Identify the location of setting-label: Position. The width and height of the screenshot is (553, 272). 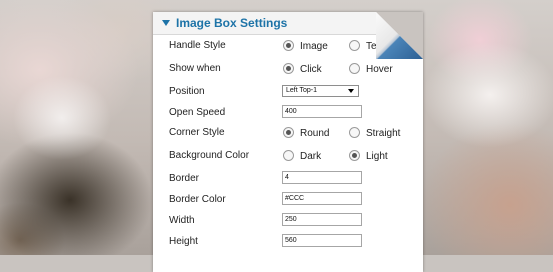
(187, 91).